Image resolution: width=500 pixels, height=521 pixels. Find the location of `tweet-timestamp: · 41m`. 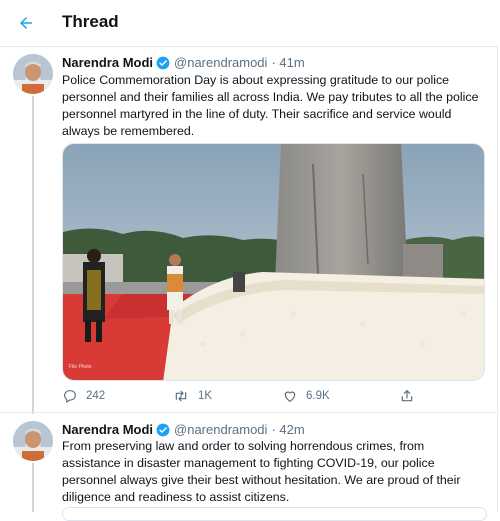

tweet-timestamp: · 41m is located at coordinates (287, 62).